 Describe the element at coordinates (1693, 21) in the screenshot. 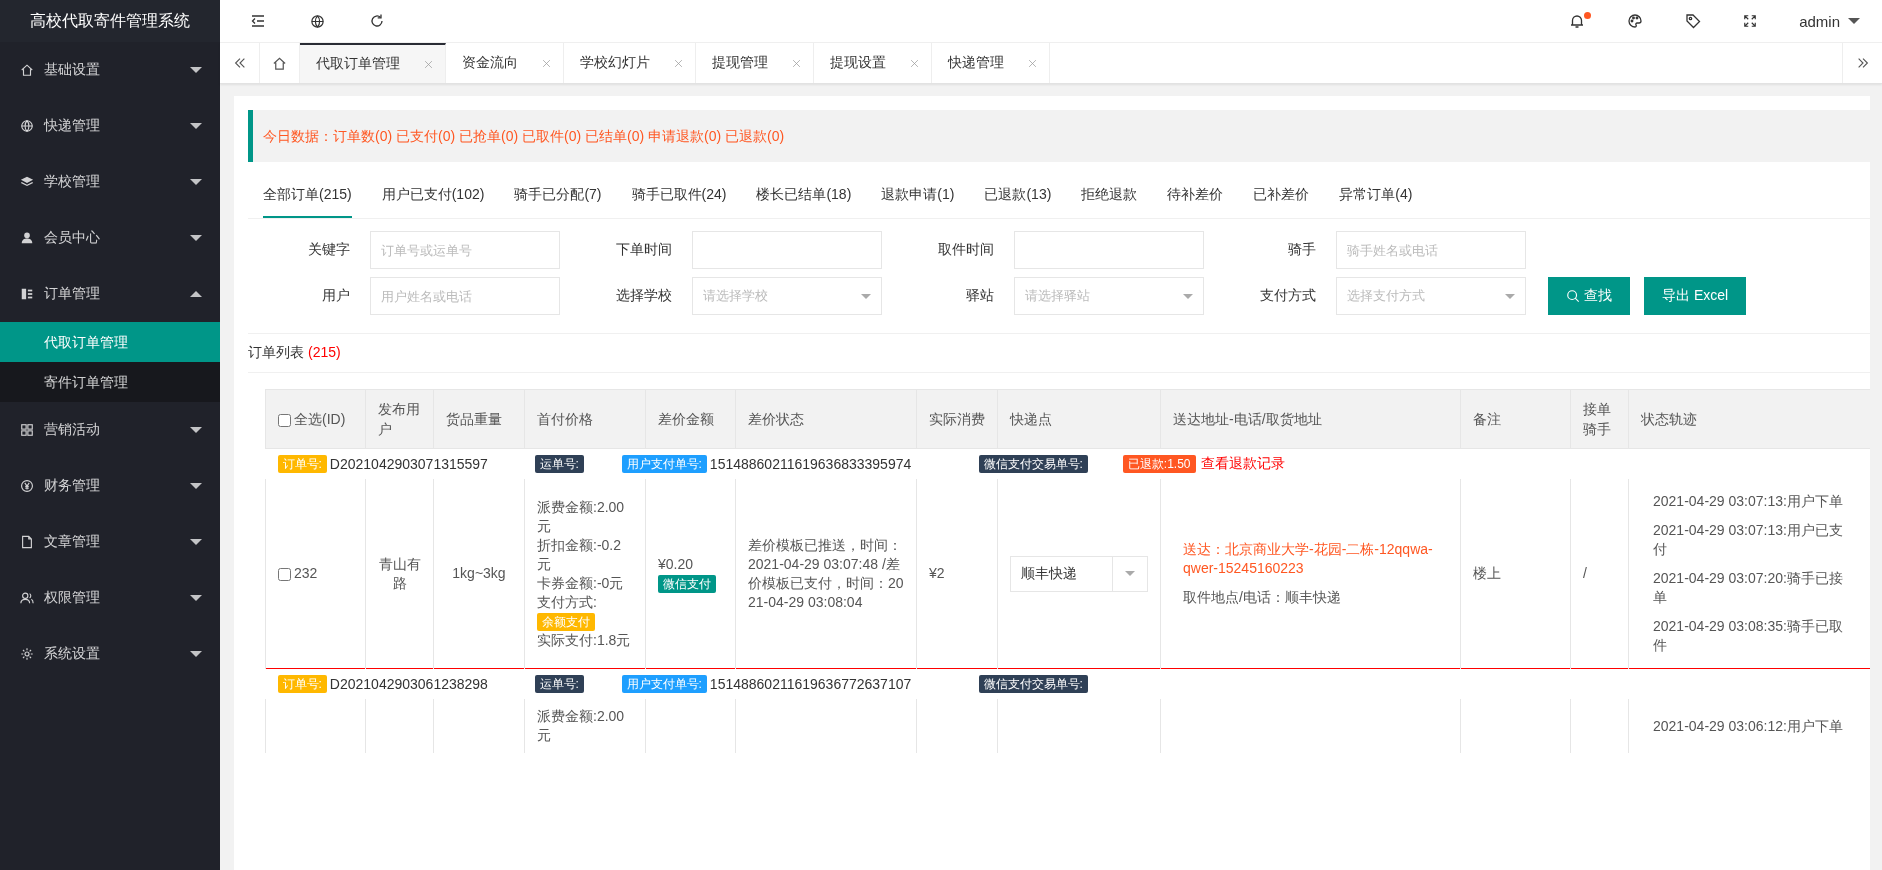

I see `tag-icon` at that location.